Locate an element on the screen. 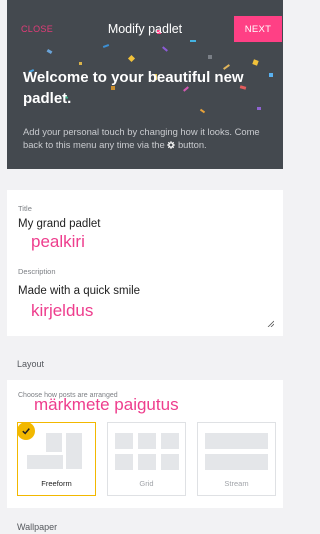 The image size is (320, 534). wallpaper-section-label: Wallpaper is located at coordinates (37, 527).